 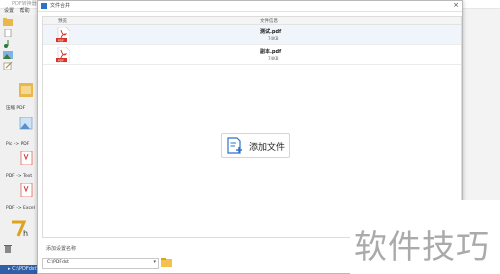 What do you see at coordinates (422, 246) in the screenshot?
I see `watermark-text: 软件技巧` at bounding box center [422, 246].